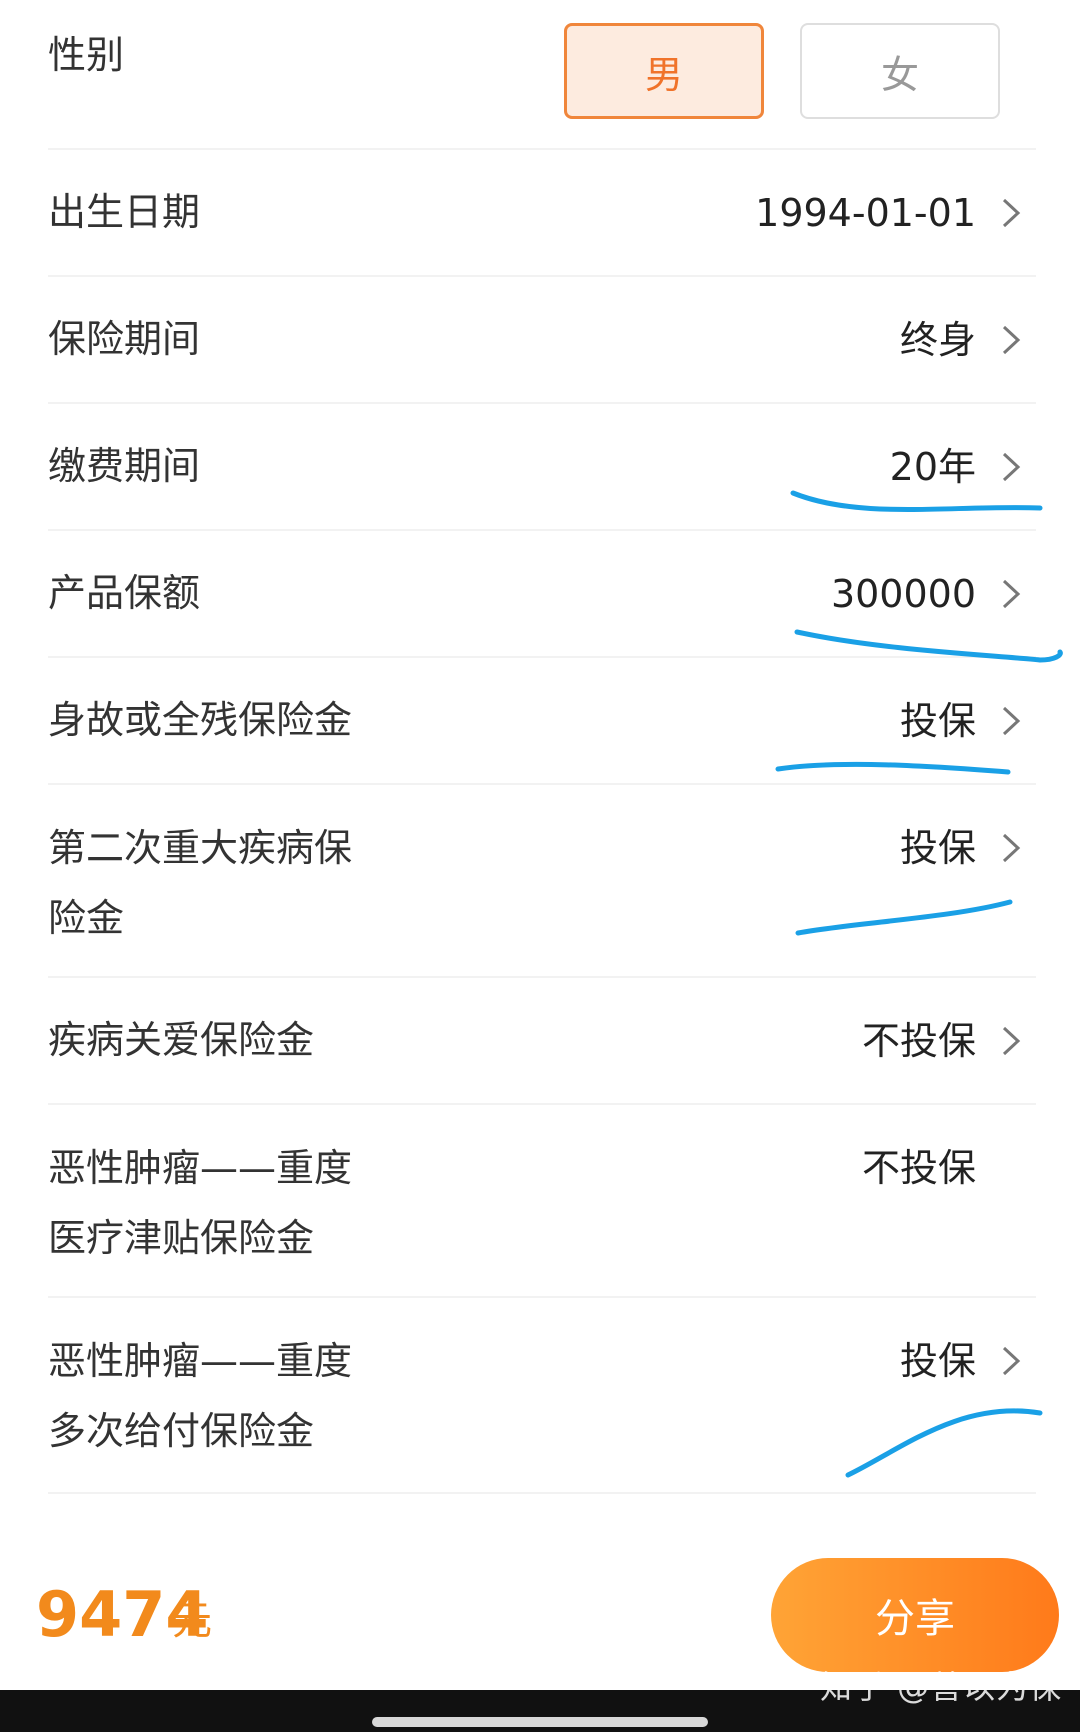 This screenshot has height=1732, width=1080. I want to click on cancer-multiple-payout-value: 投保, so click(937, 1361).